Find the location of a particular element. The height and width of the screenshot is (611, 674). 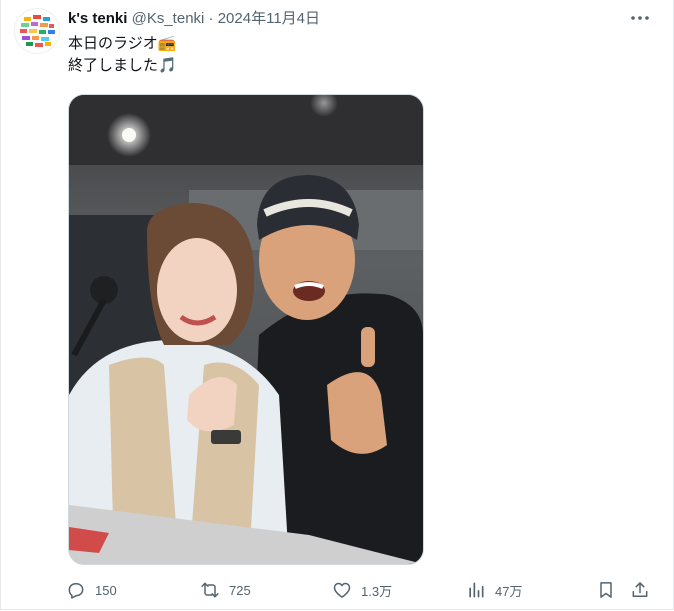

like-count: 1.3万 is located at coordinates (377, 591).